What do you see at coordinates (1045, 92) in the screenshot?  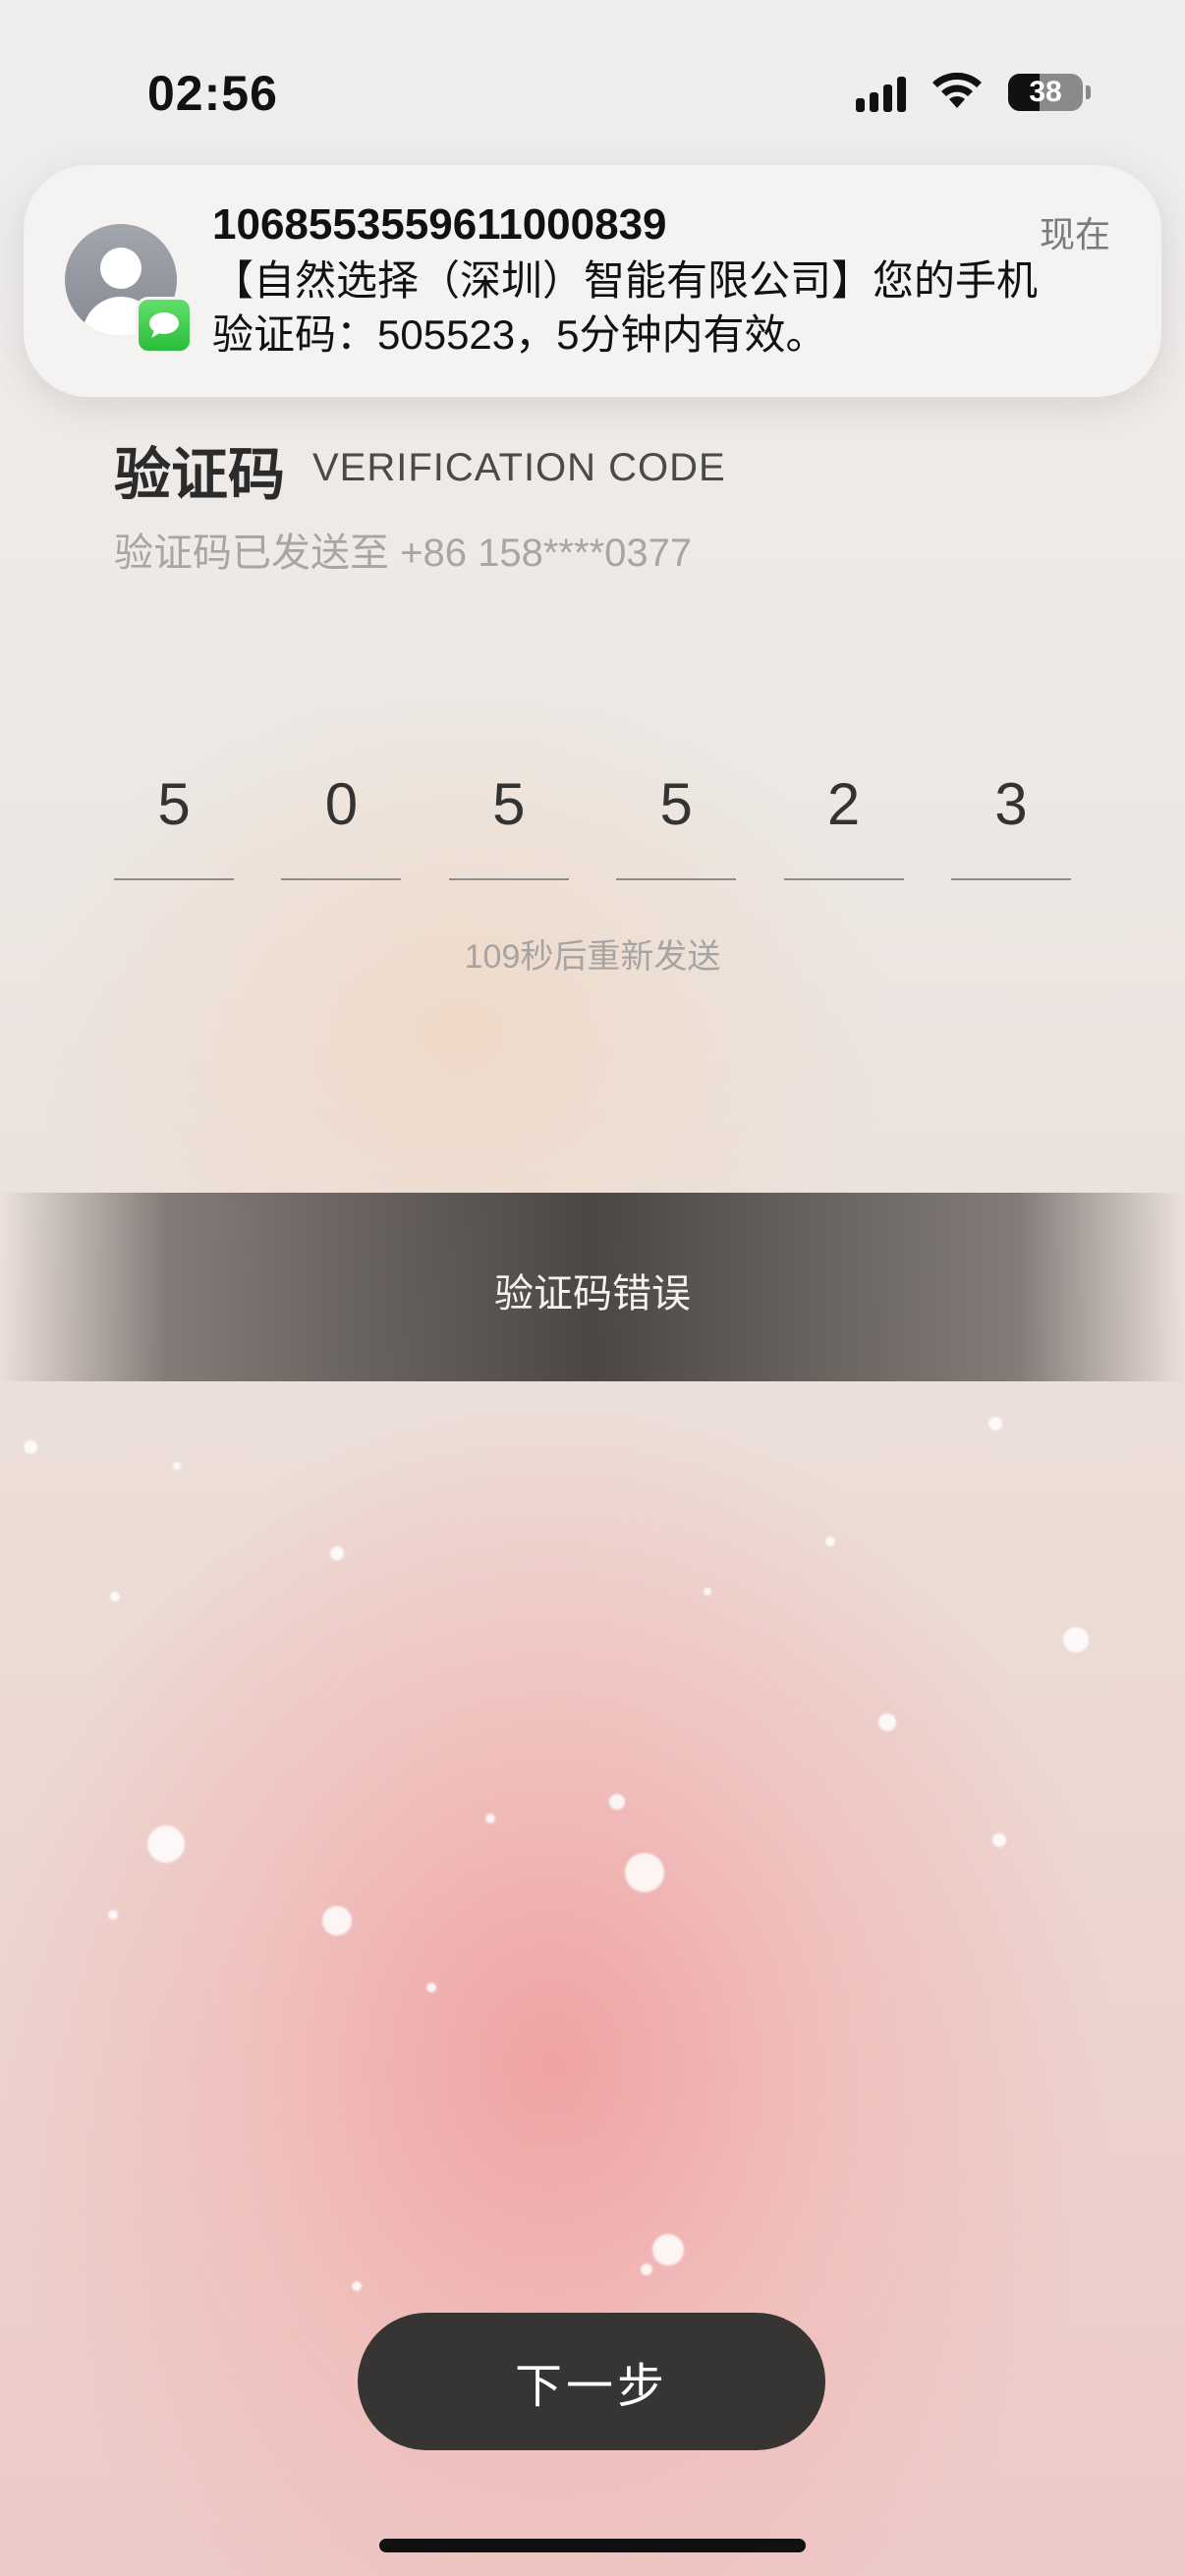 I see `battery-level: 38` at bounding box center [1045, 92].